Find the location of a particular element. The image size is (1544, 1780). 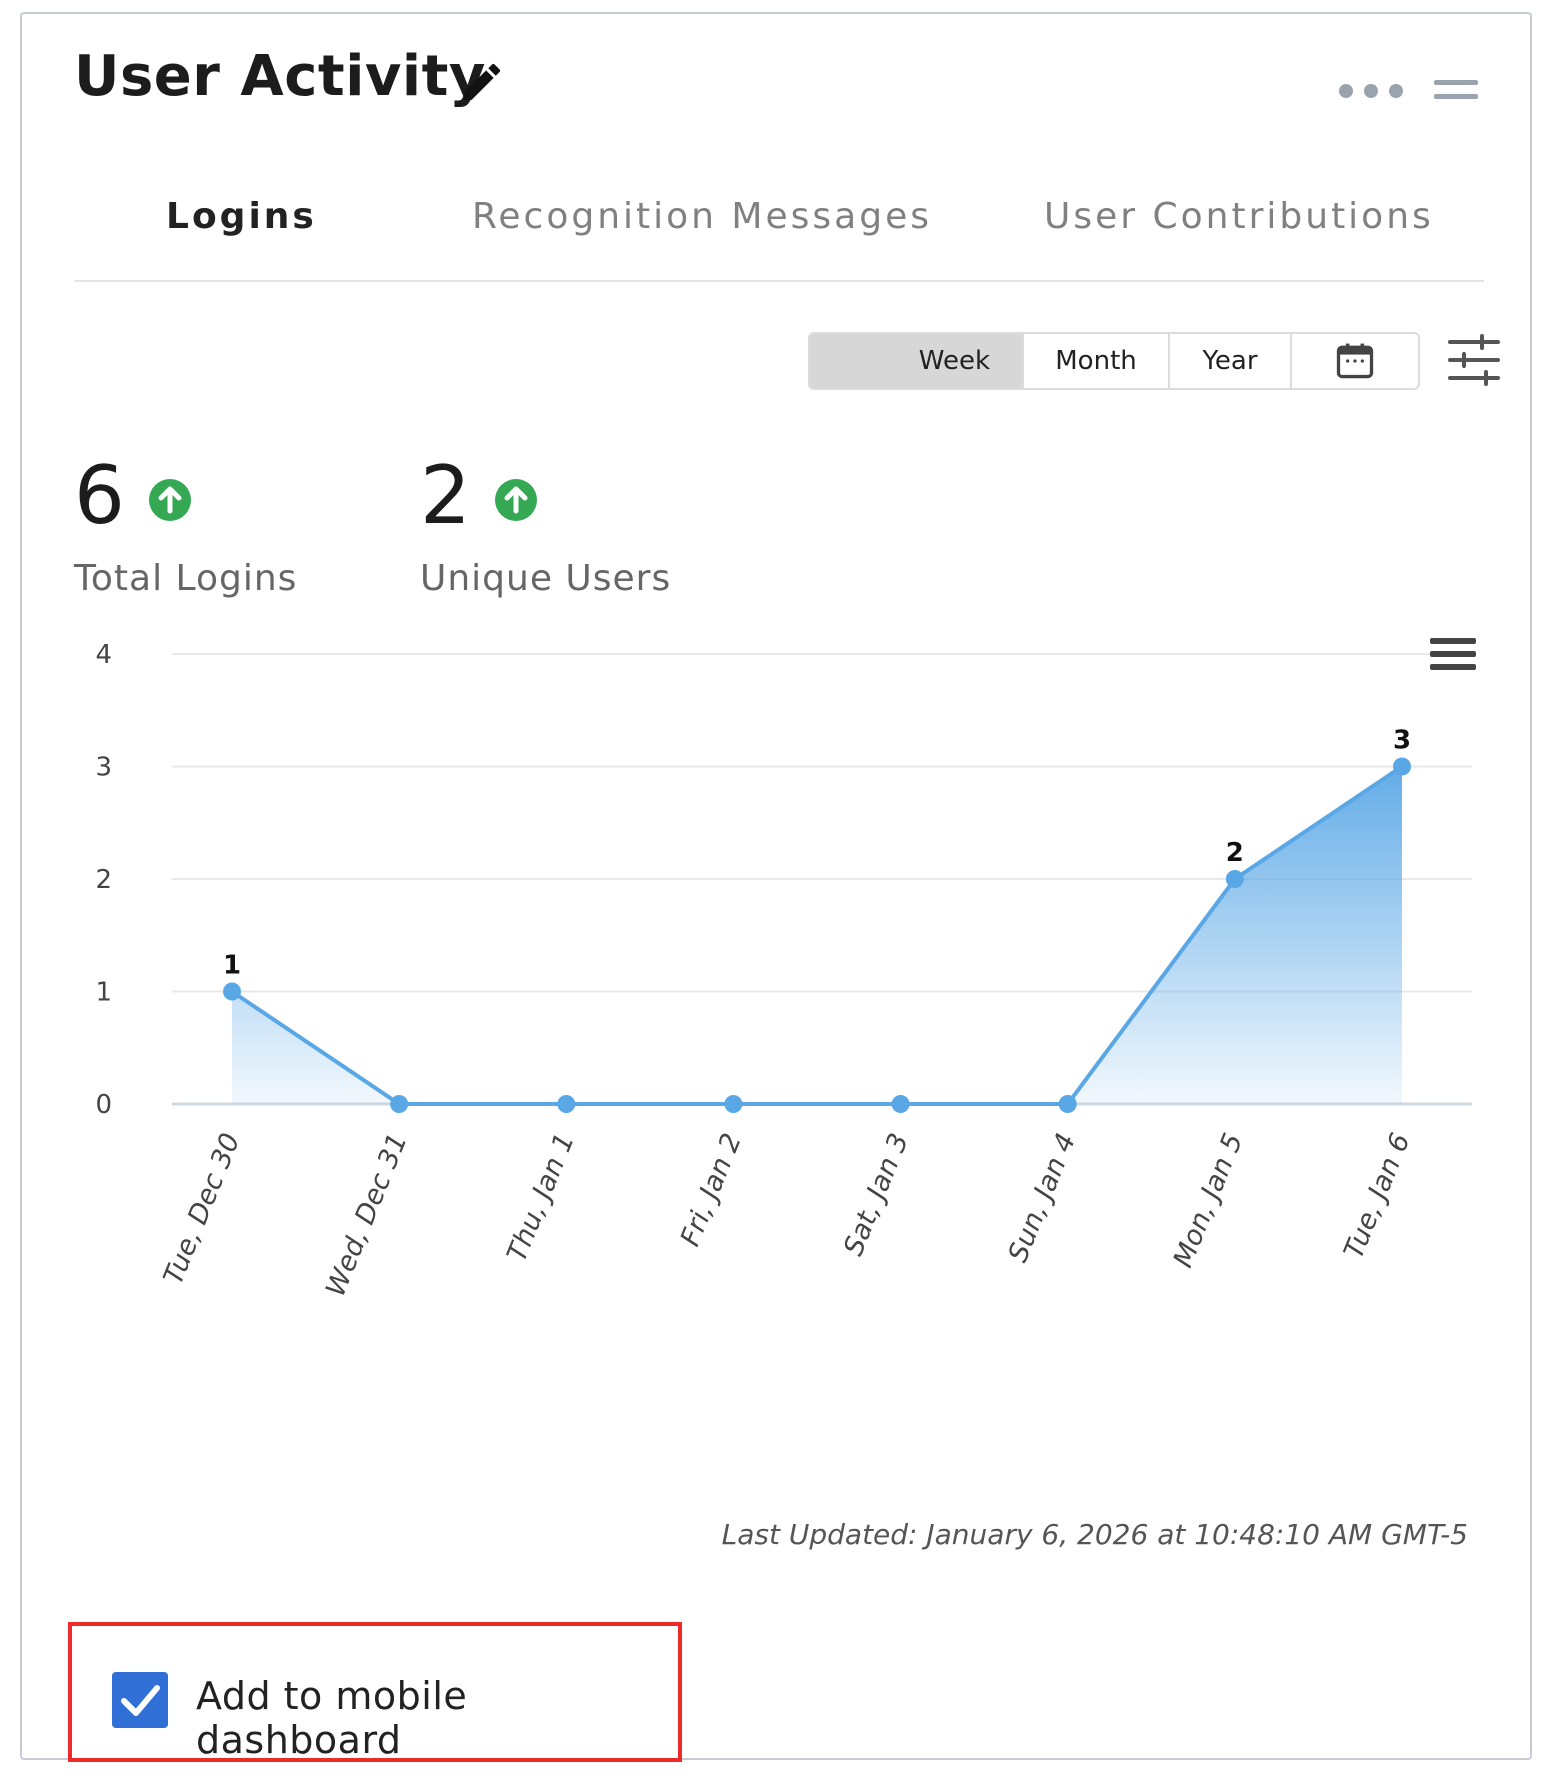

kpi-label: Unique Users is located at coordinates (546, 578).